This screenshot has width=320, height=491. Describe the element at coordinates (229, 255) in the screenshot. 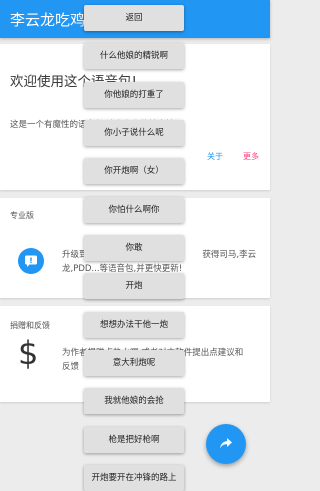

I see `pro-description-right: 获得司马,李云` at that location.